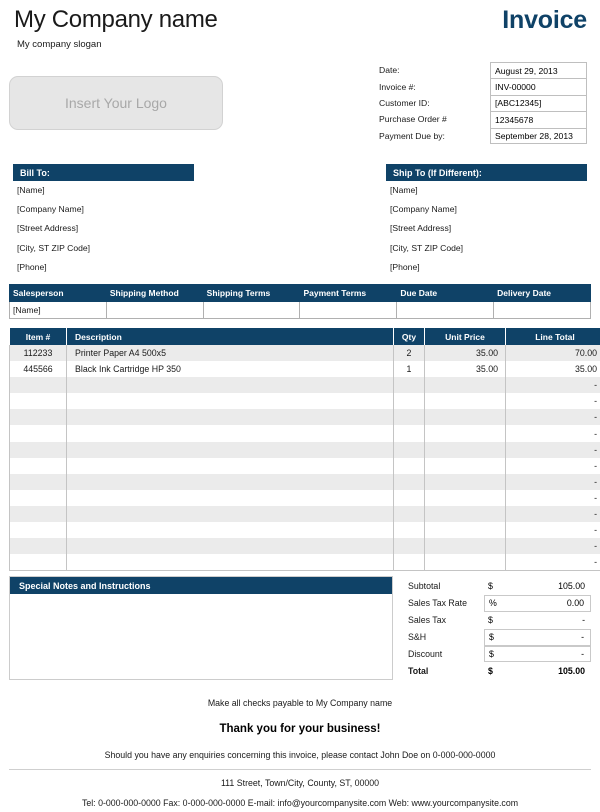 The height and width of the screenshot is (812, 600). I want to click on totals-currency-symbol: $, so click(499, 637).